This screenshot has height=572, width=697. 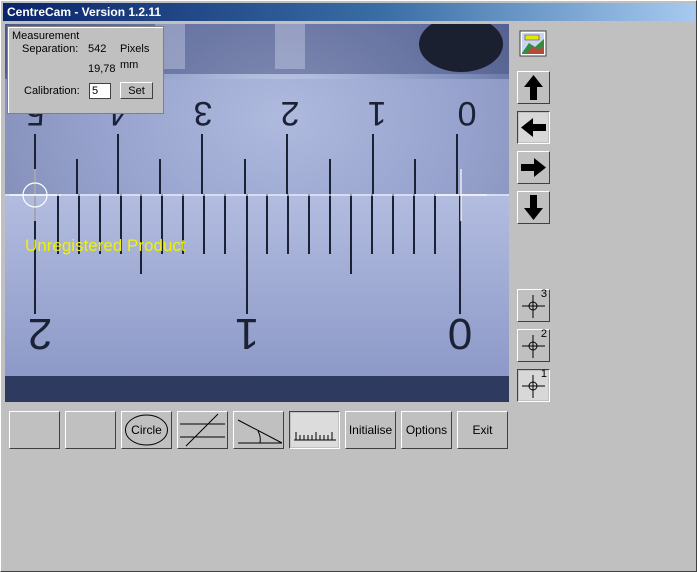 What do you see at coordinates (203, 113) in the screenshot?
I see `ruler-digit: 3` at bounding box center [203, 113].